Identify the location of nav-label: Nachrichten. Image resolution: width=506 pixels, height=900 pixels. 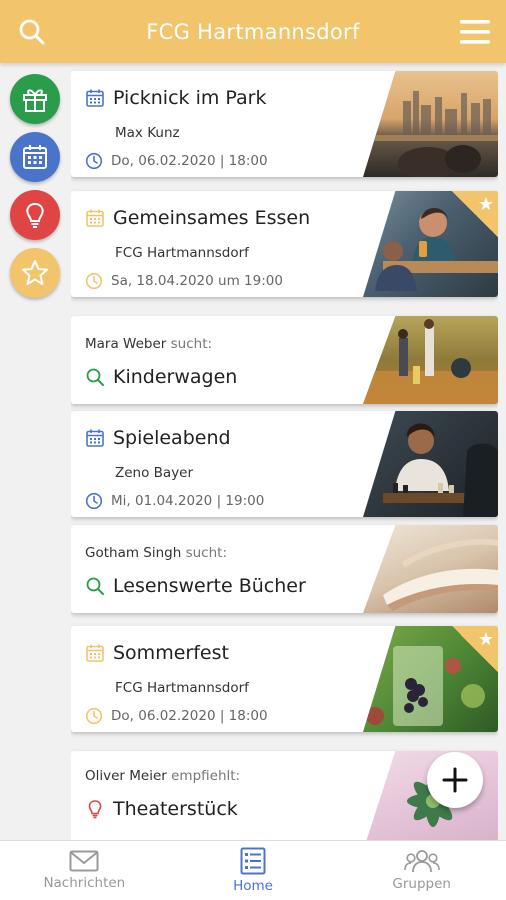
(84, 883).